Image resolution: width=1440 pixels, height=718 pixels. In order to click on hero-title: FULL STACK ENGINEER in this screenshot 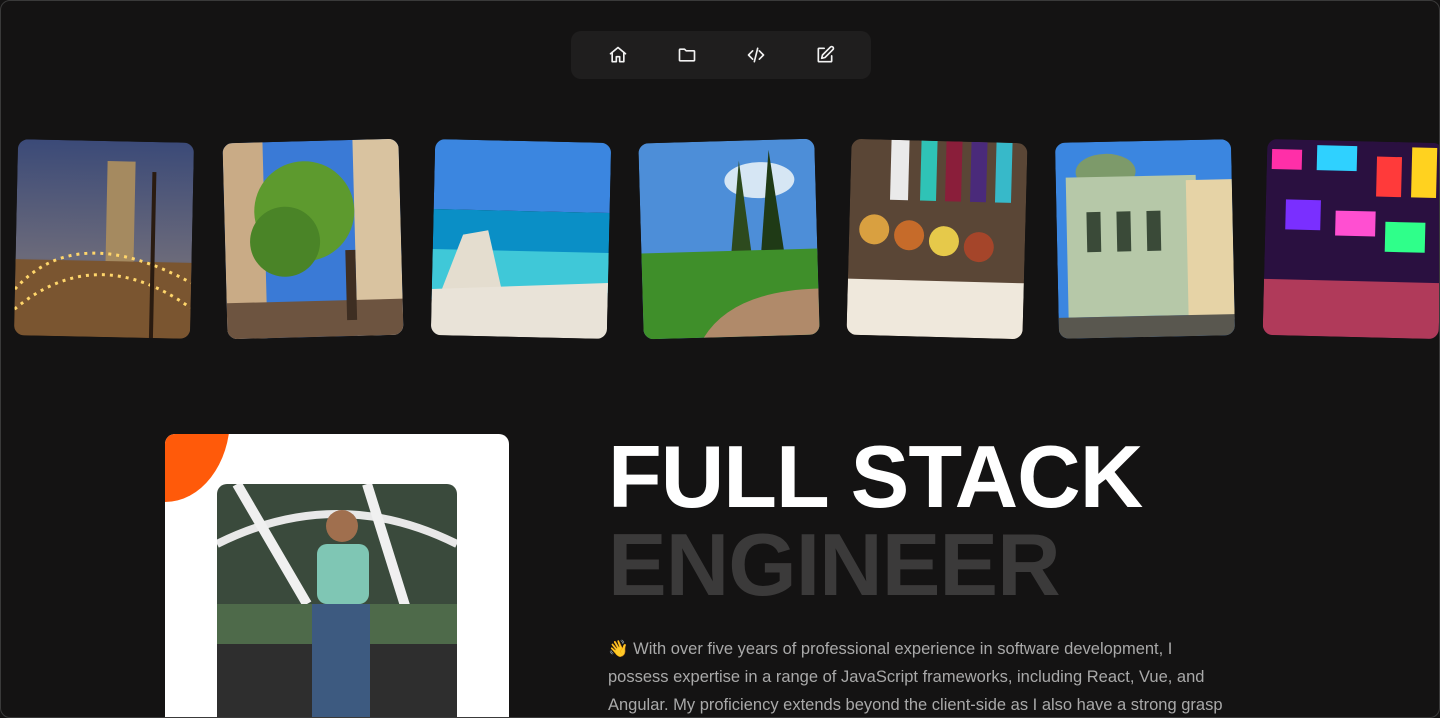, I will do `click(875, 520)`.